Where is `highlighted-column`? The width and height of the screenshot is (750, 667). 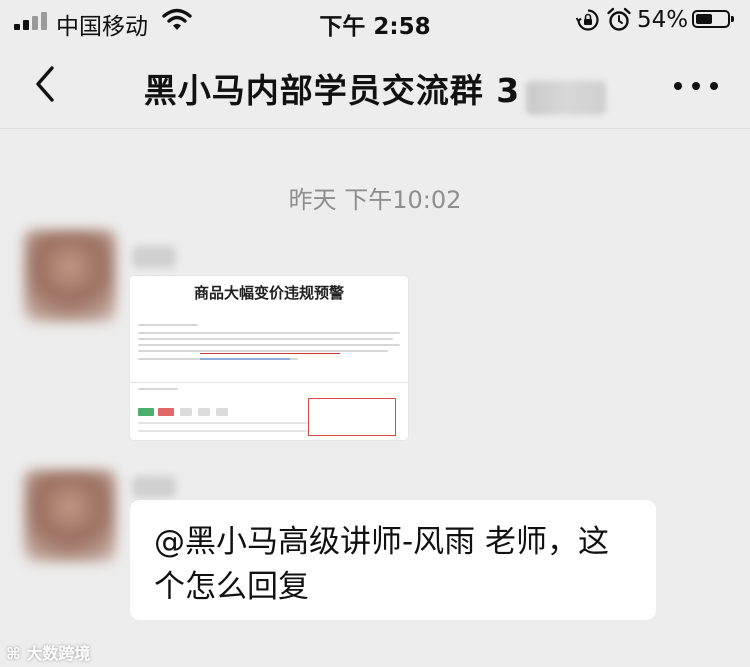 highlighted-column is located at coordinates (352, 417).